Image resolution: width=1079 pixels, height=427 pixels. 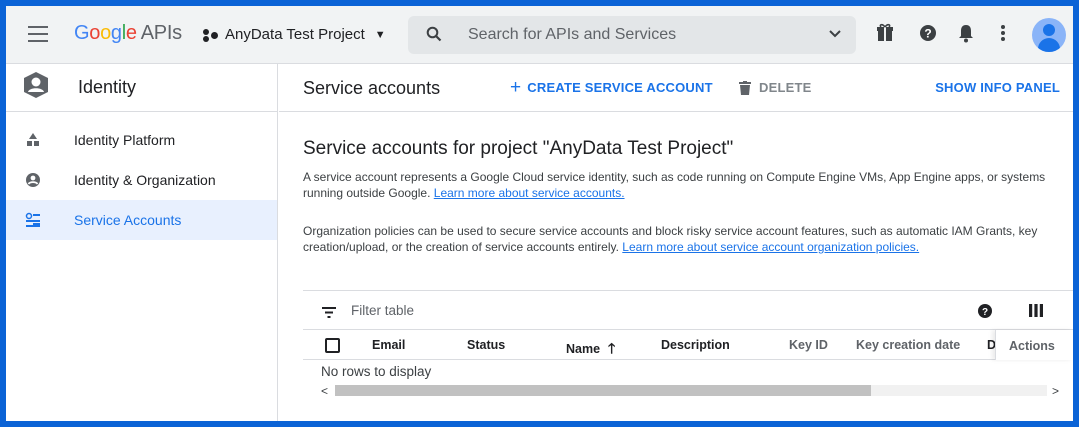 I want to click on search-input: Search for APIs and Services, so click(x=572, y=35).